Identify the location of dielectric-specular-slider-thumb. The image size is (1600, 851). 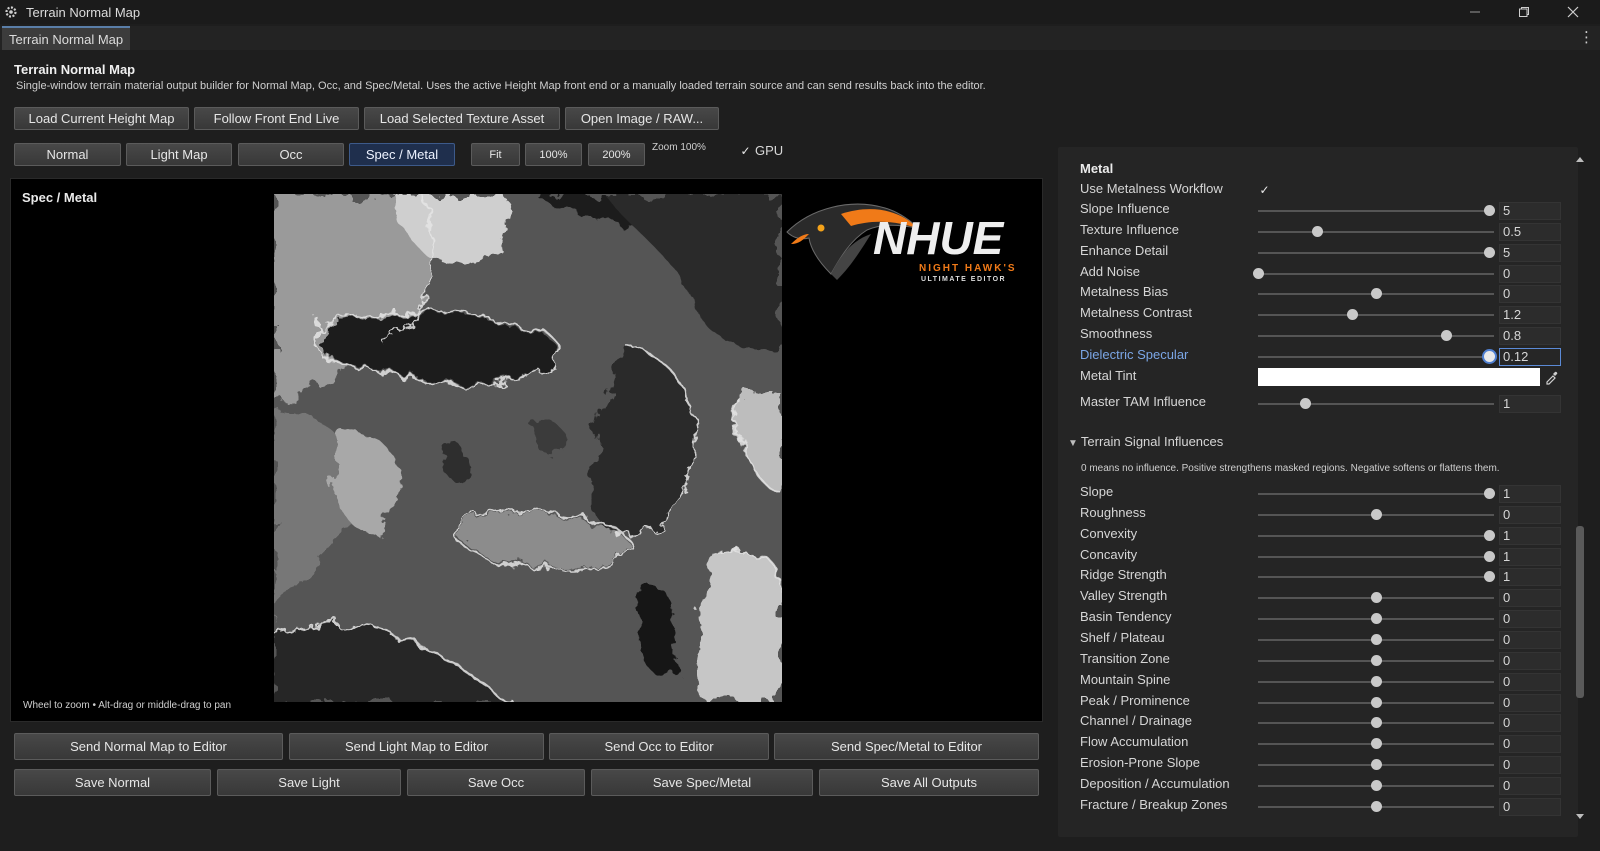
(1489, 356).